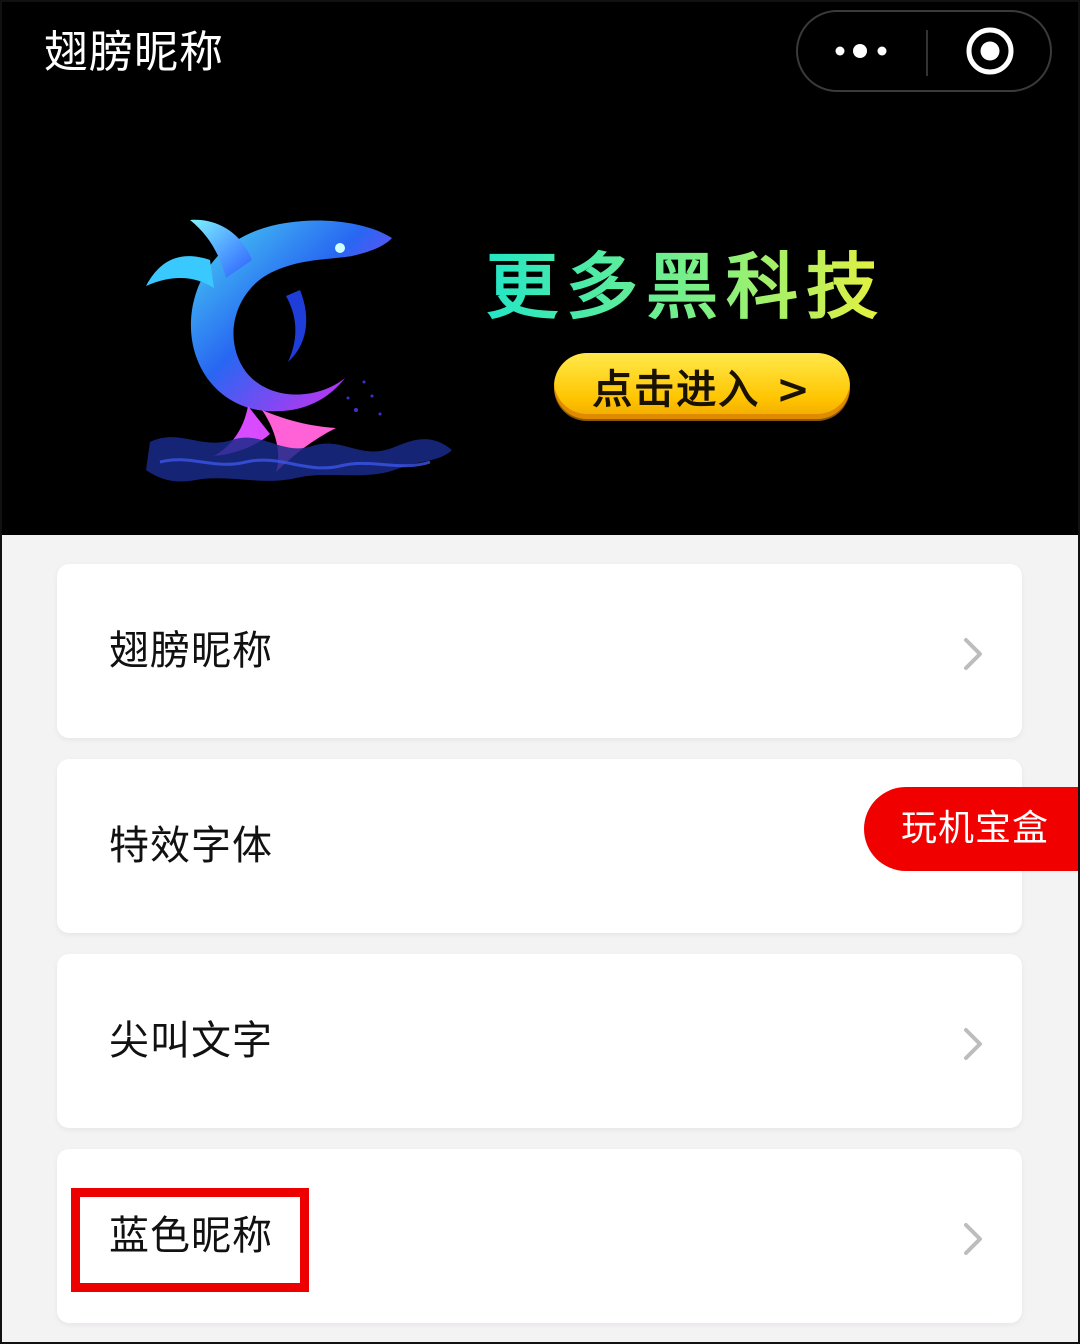  What do you see at coordinates (686, 287) in the screenshot?
I see `banner-headline: 更多黑科技` at bounding box center [686, 287].